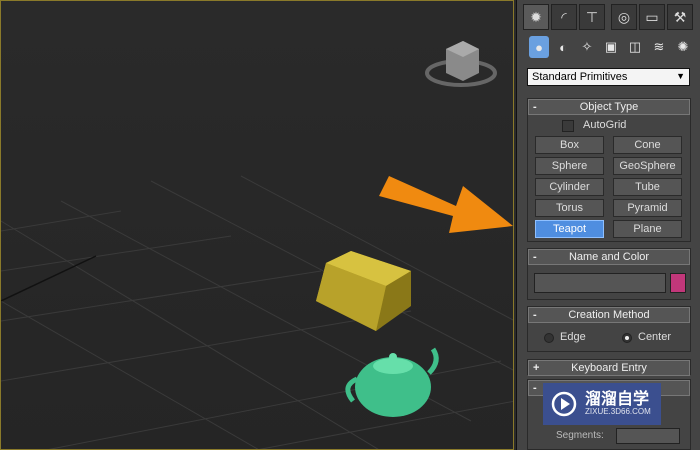  Describe the element at coordinates (683, 47) in the screenshot. I see `systems-icon: ✺` at that location.